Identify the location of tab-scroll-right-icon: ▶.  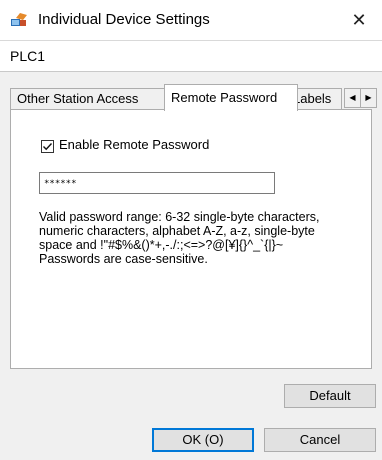
(368, 98).